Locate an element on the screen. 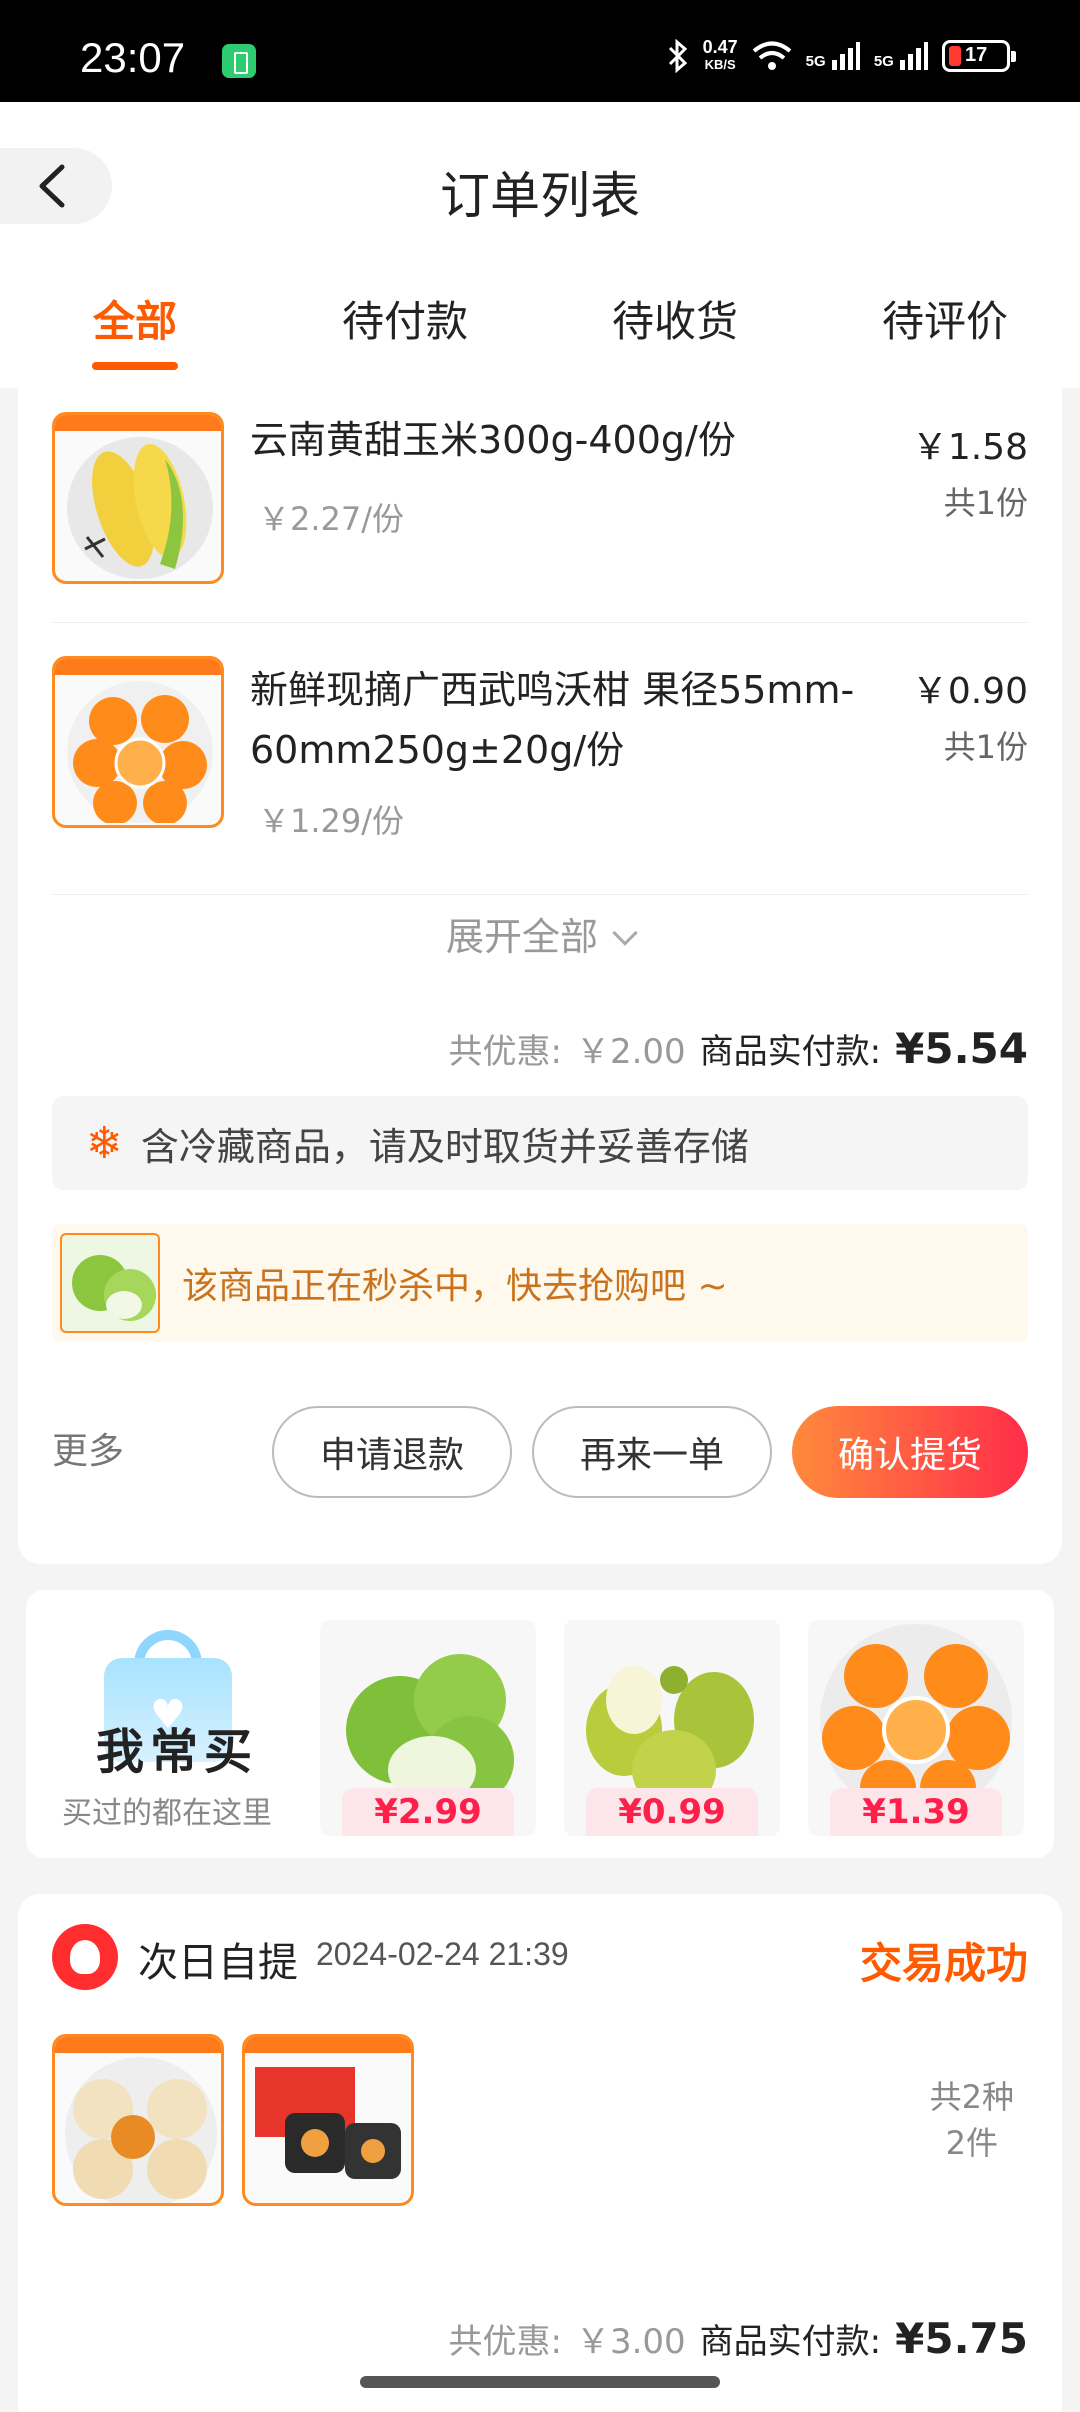 This screenshot has height=2412, width=1080. confirm-pickup-button: 确认提货 is located at coordinates (910, 1452).